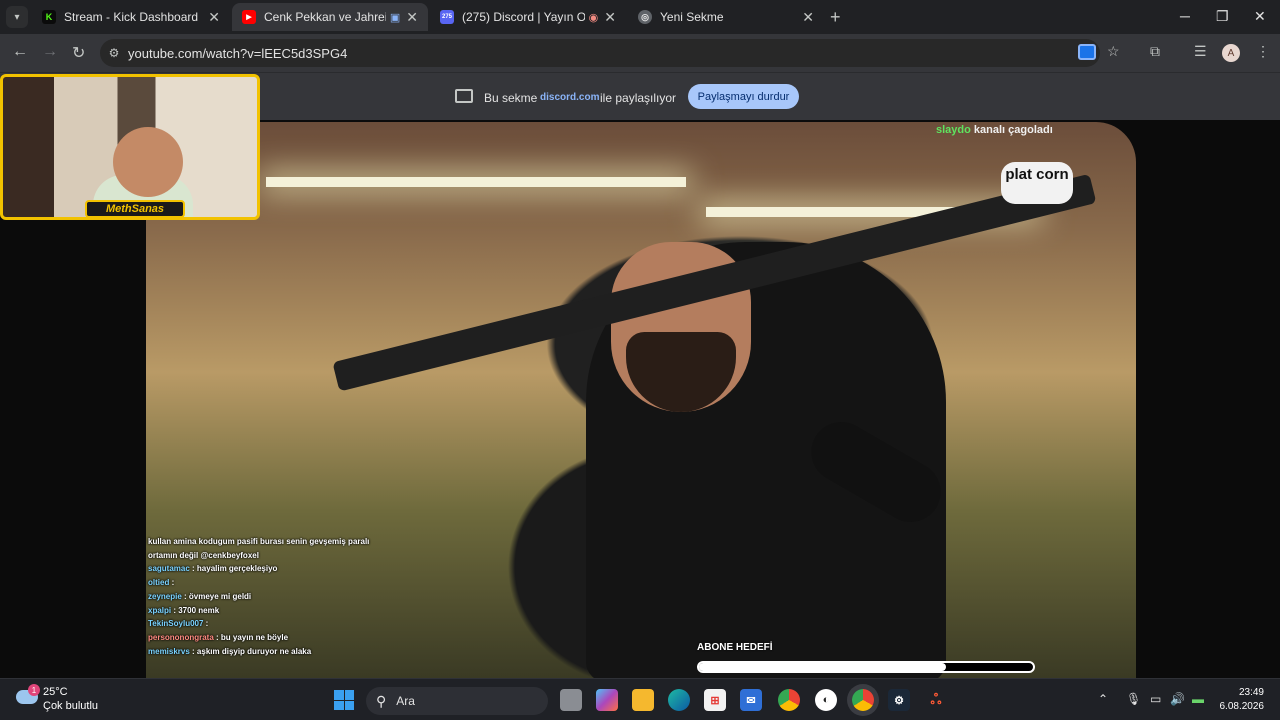  I want to click on bookmark-star-icon: ☆, so click(1113, 51).